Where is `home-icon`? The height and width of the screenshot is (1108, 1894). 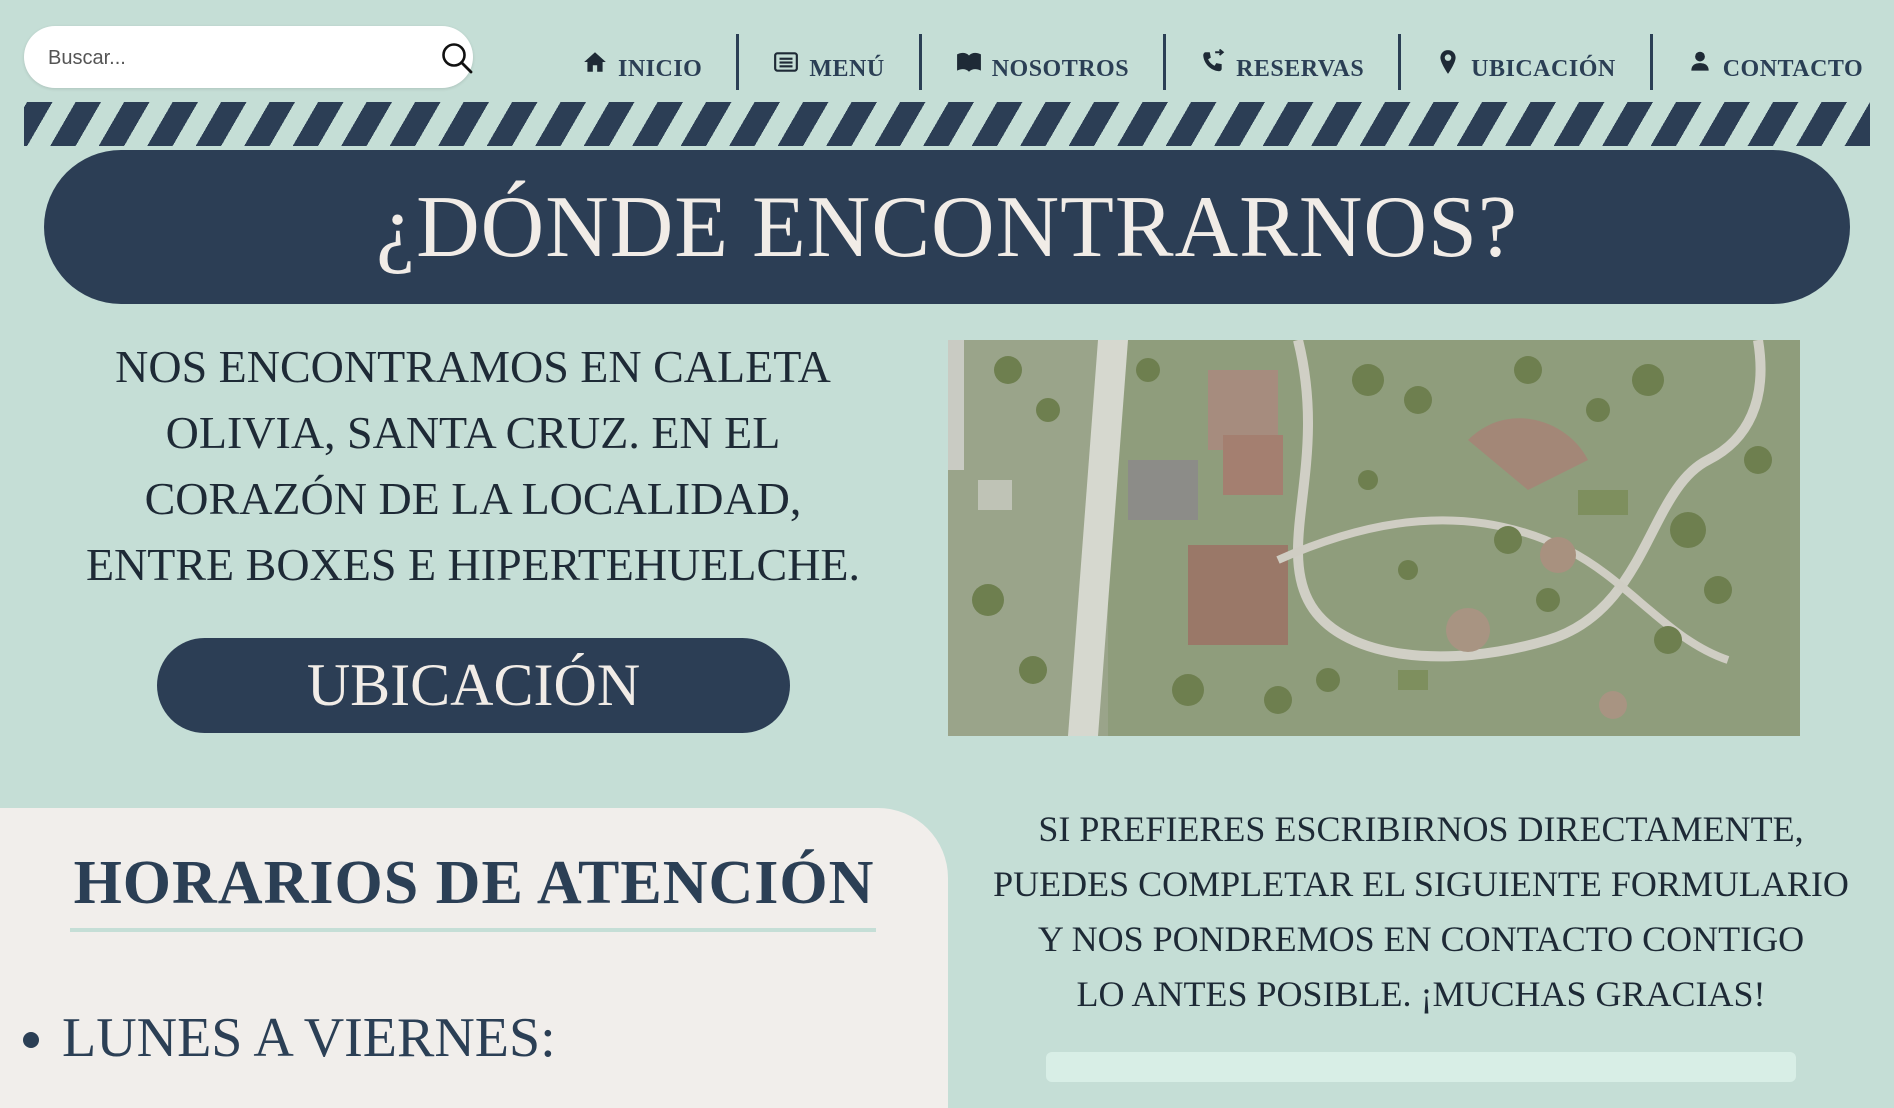 home-icon is located at coordinates (595, 62).